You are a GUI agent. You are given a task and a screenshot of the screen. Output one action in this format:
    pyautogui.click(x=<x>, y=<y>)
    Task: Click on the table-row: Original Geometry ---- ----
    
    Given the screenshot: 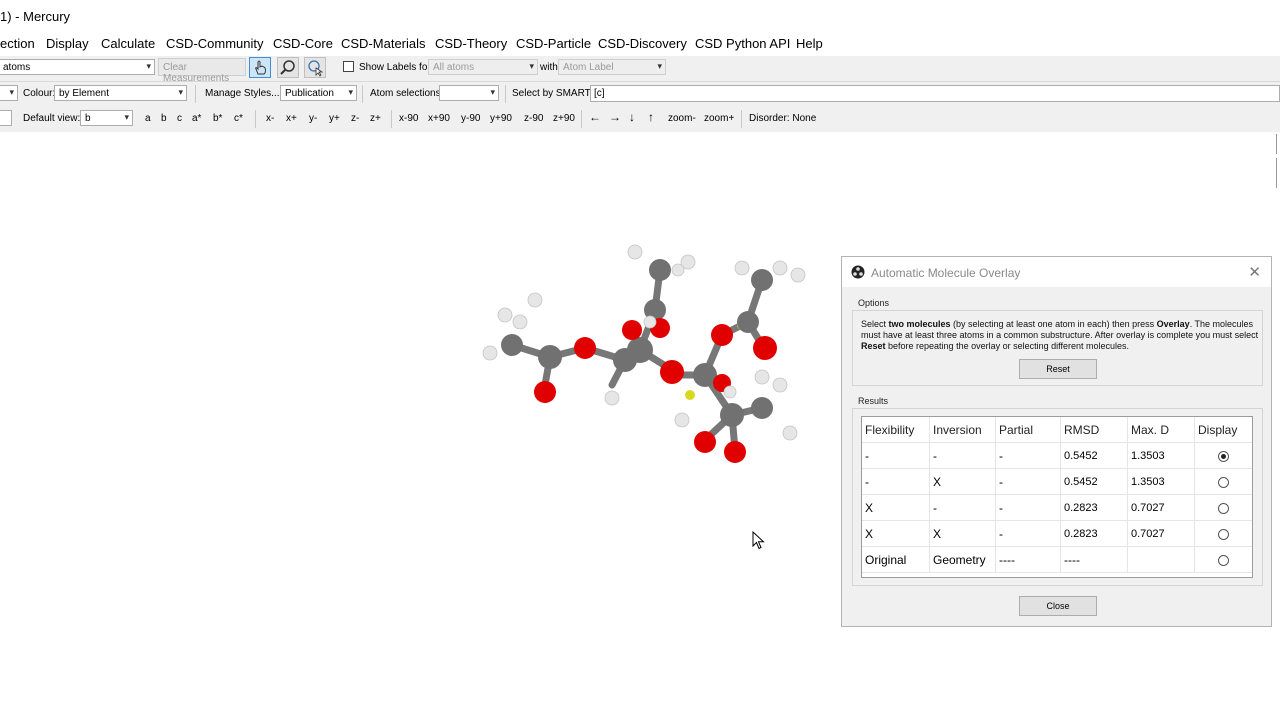 What is the action you would take?
    pyautogui.click(x=1057, y=559)
    